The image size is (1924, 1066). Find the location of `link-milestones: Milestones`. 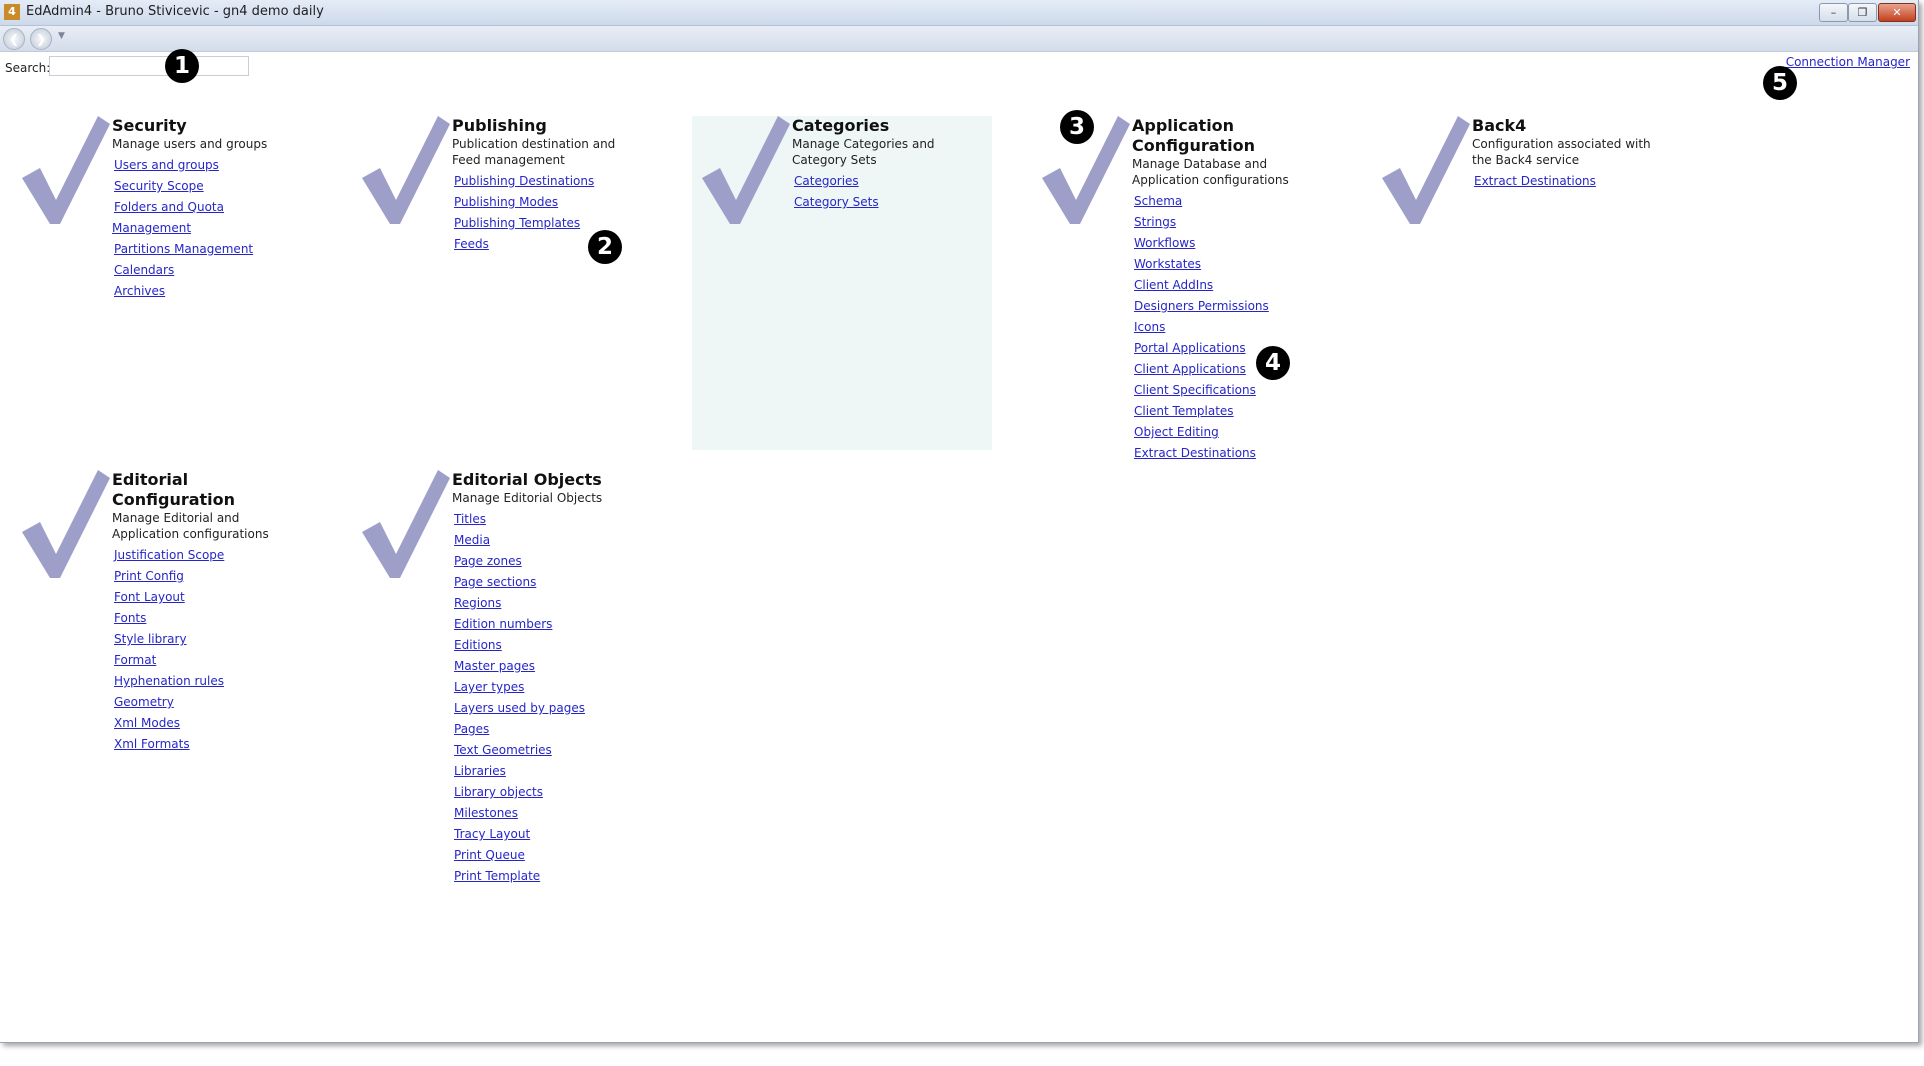

link-milestones: Milestones is located at coordinates (486, 813).